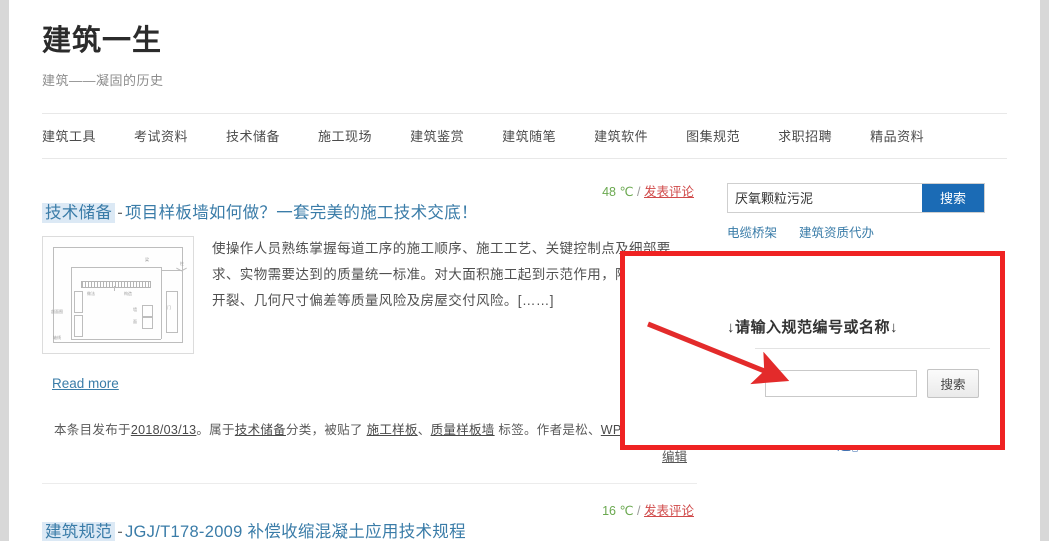 The height and width of the screenshot is (541, 1049). Describe the element at coordinates (541, 41) in the screenshot. I see `site-title: 建筑一生` at that location.